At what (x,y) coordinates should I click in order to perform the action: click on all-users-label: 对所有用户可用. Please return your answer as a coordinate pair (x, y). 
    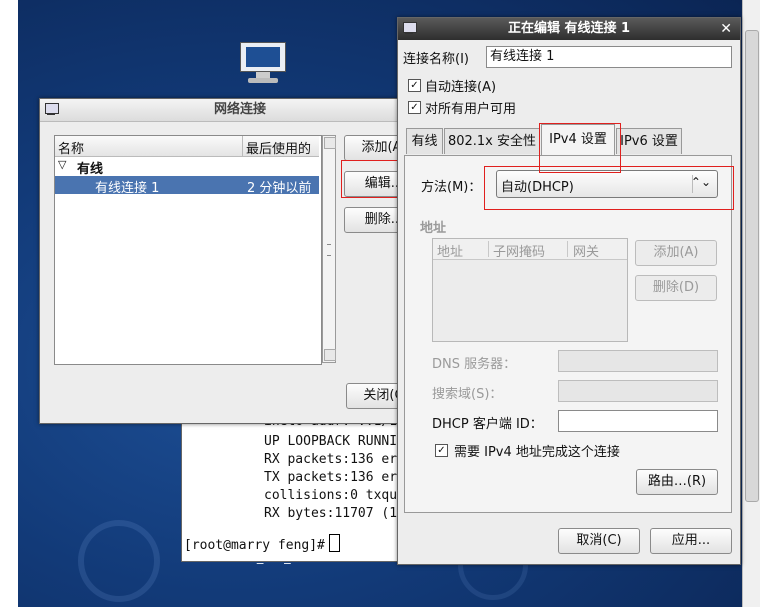
    Looking at the image, I should click on (470, 107).